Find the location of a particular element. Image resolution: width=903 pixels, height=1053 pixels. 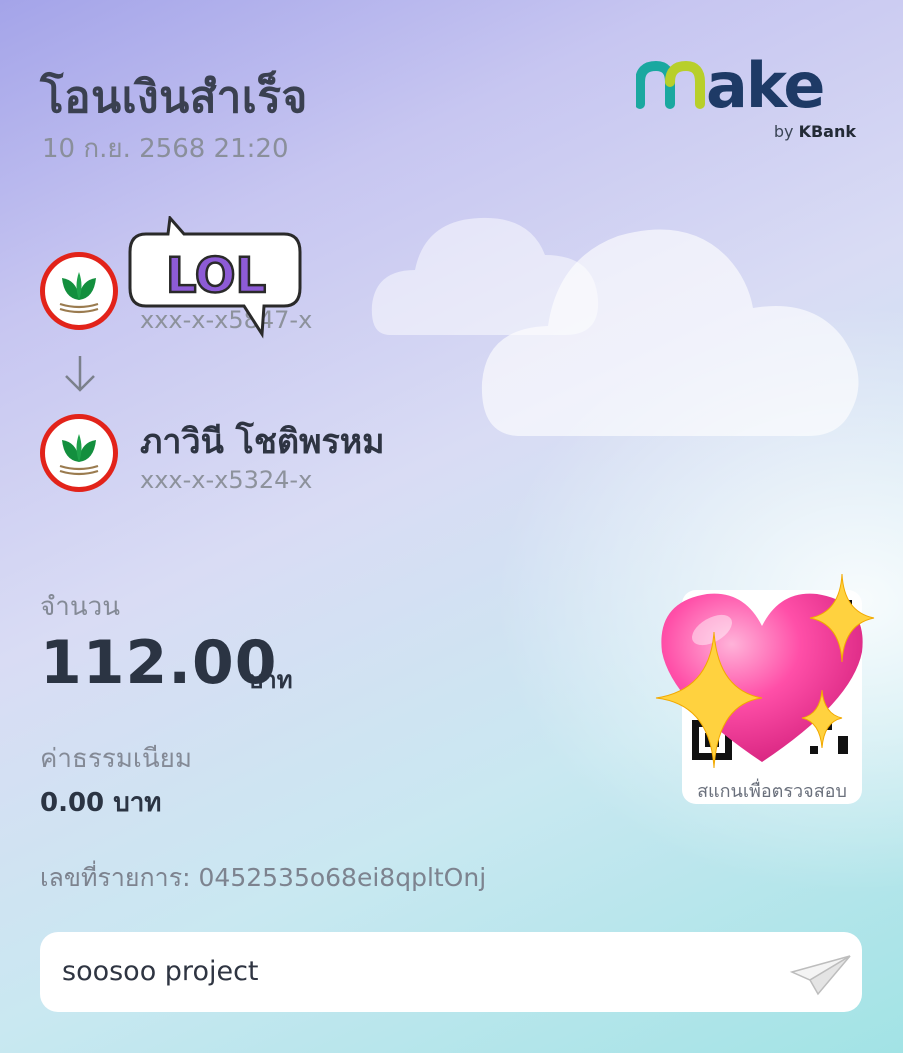

logo-byline: by KBank is located at coordinates (815, 131).